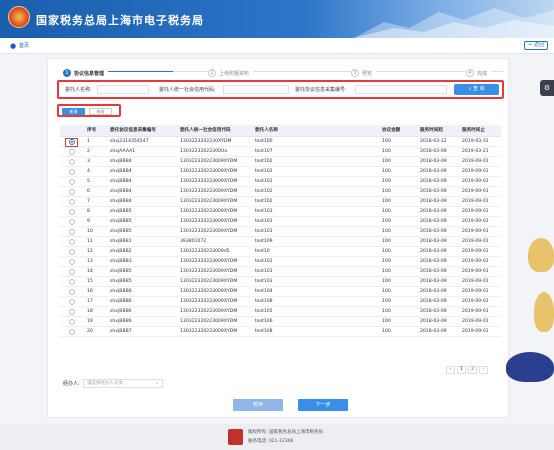  What do you see at coordinates (476, 89) in the screenshot?
I see `search-button: ⌕ 查 询` at bounding box center [476, 89].